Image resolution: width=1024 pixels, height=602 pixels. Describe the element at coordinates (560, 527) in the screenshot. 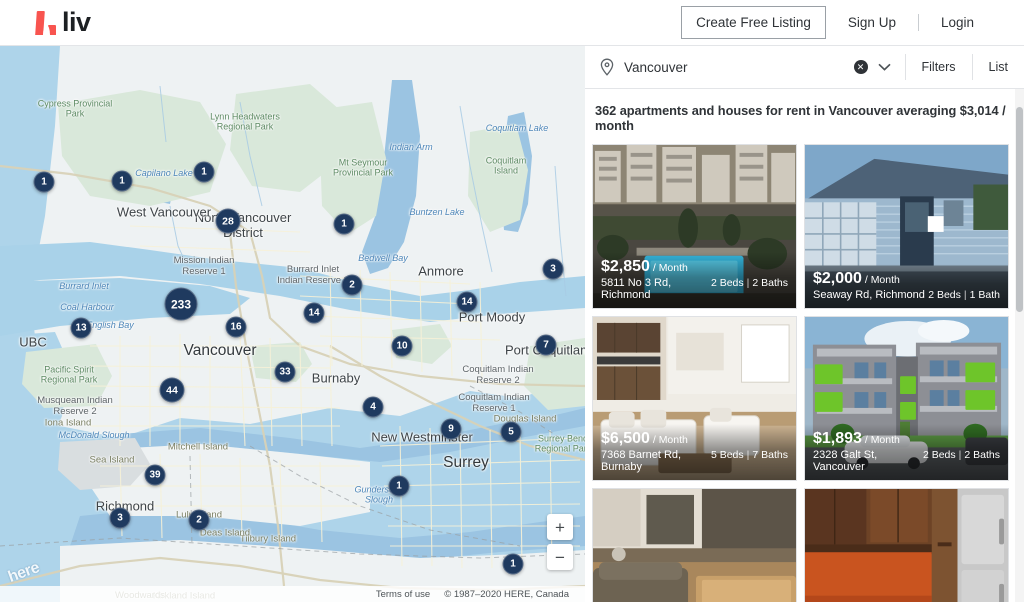

I see `zoom-in-button: +` at that location.